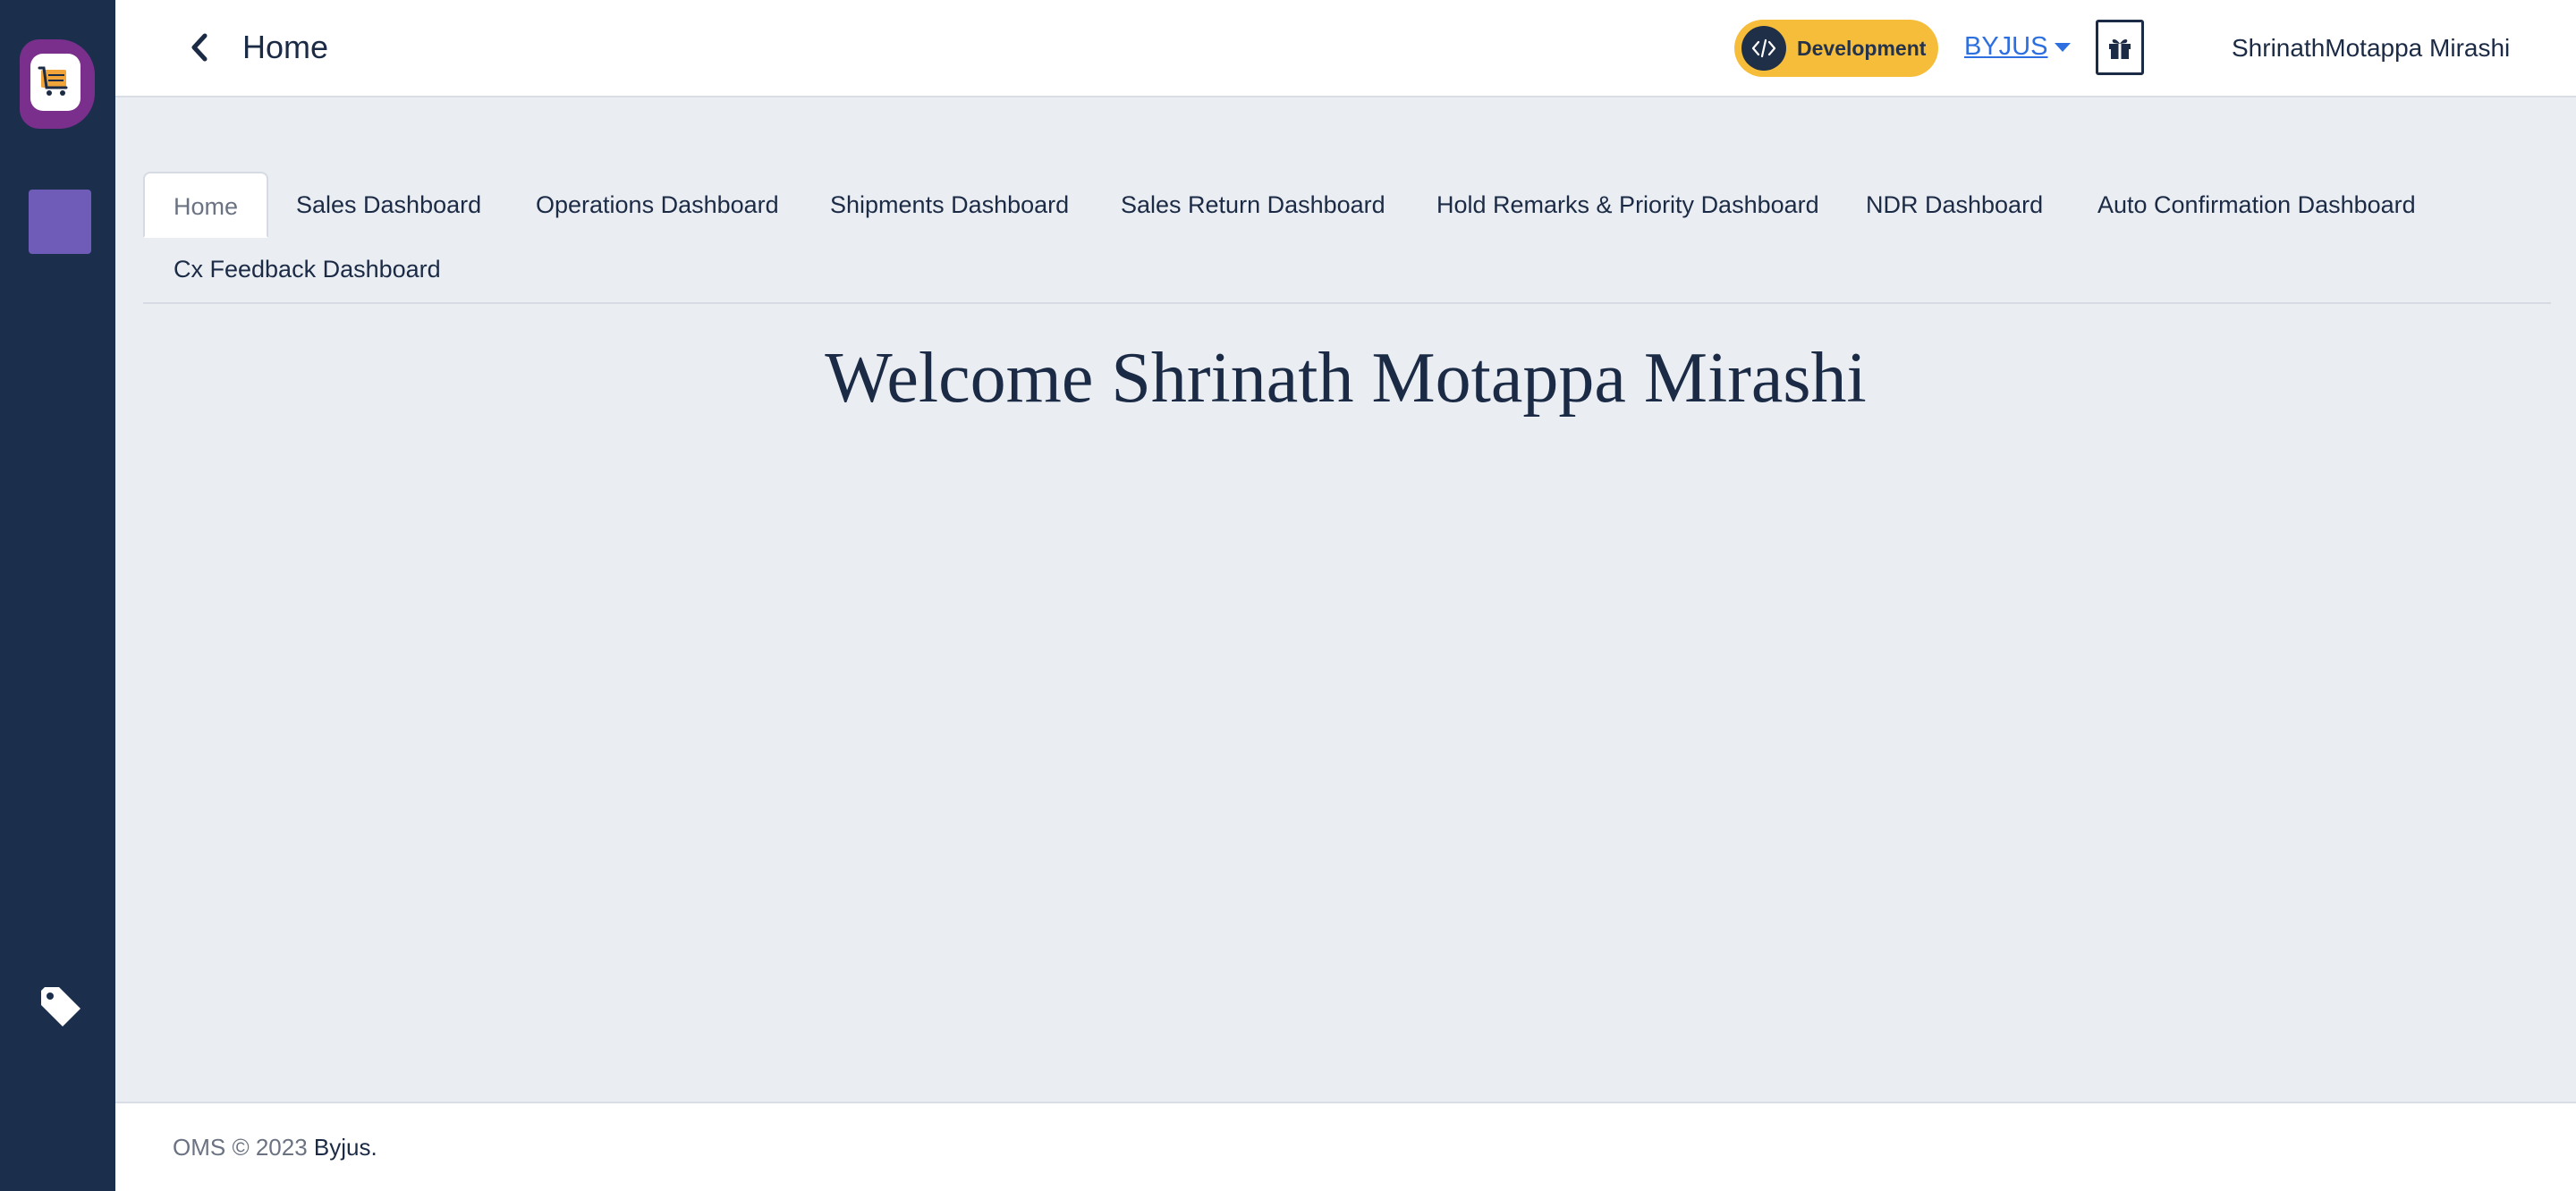  What do you see at coordinates (1763, 48) in the screenshot?
I see `code-icon` at bounding box center [1763, 48].